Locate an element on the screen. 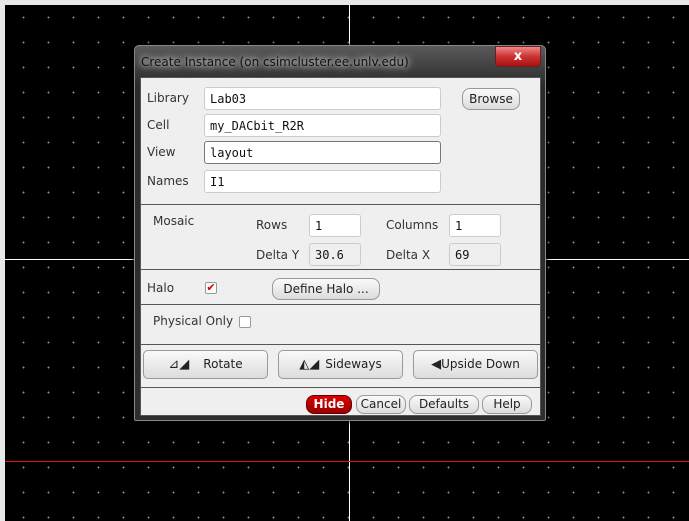 This screenshot has width=689, height=521. rotate-label: Rotate is located at coordinates (223, 364).